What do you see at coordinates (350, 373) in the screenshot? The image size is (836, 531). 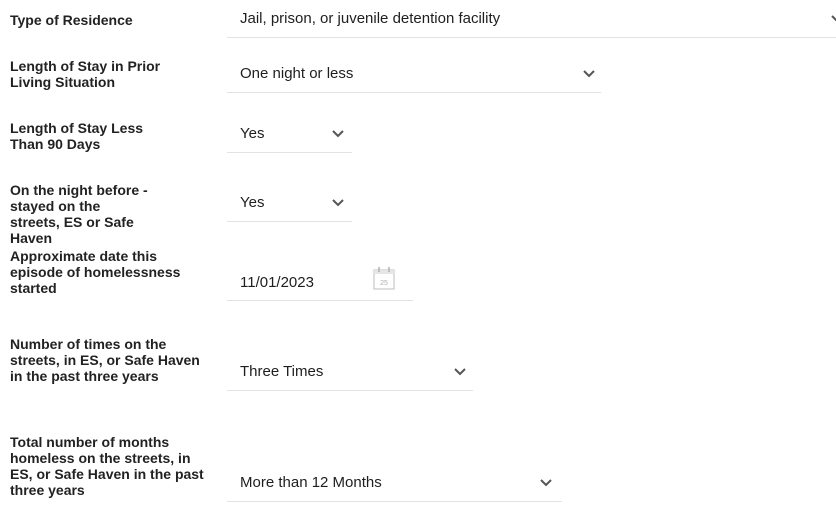 I see `number-of-times-select: Three Times` at bounding box center [350, 373].